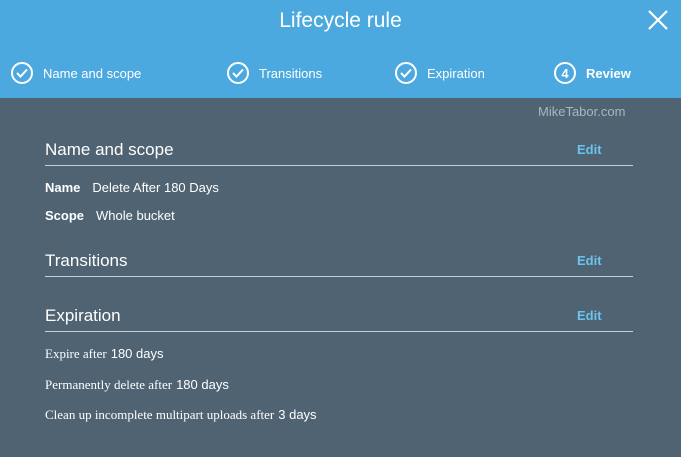 The image size is (681, 457). What do you see at coordinates (589, 149) in the screenshot?
I see `edit-name-and-scope-link: Edit` at bounding box center [589, 149].